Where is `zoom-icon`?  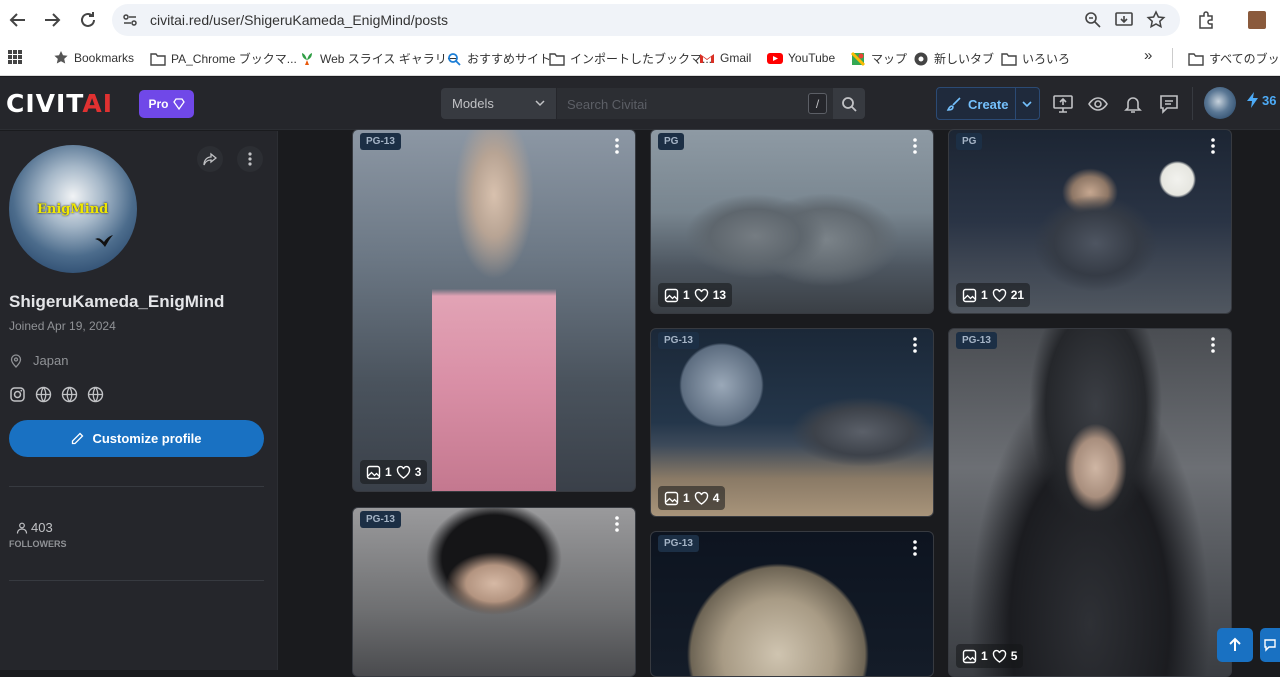 zoom-icon is located at coordinates (1093, 20).